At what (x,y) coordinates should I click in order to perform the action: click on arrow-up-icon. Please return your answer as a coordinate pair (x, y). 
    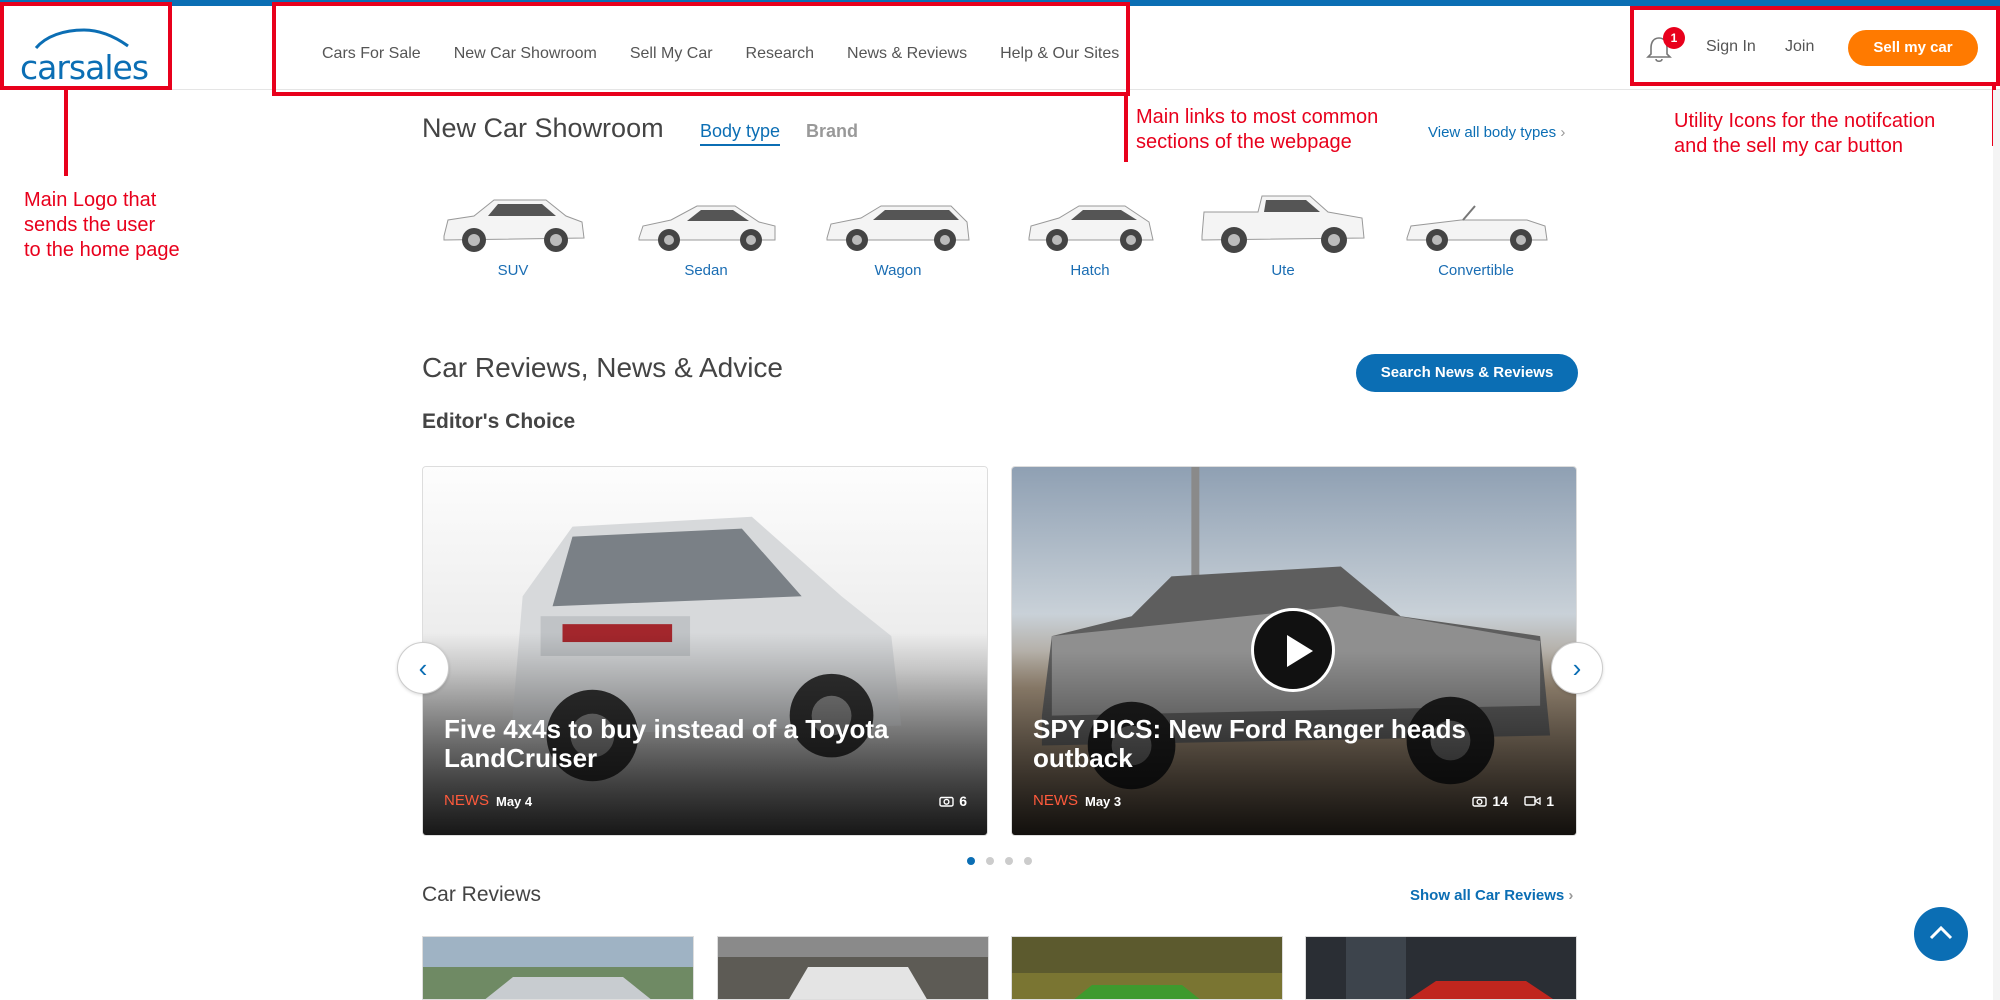
    Looking at the image, I should click on (1941, 932).